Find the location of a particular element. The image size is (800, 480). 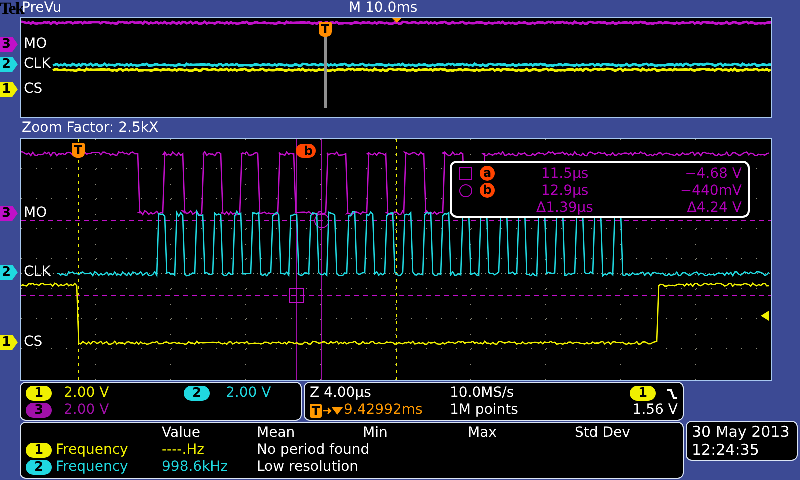

measurement-value: 998.6kHz is located at coordinates (196, 467).